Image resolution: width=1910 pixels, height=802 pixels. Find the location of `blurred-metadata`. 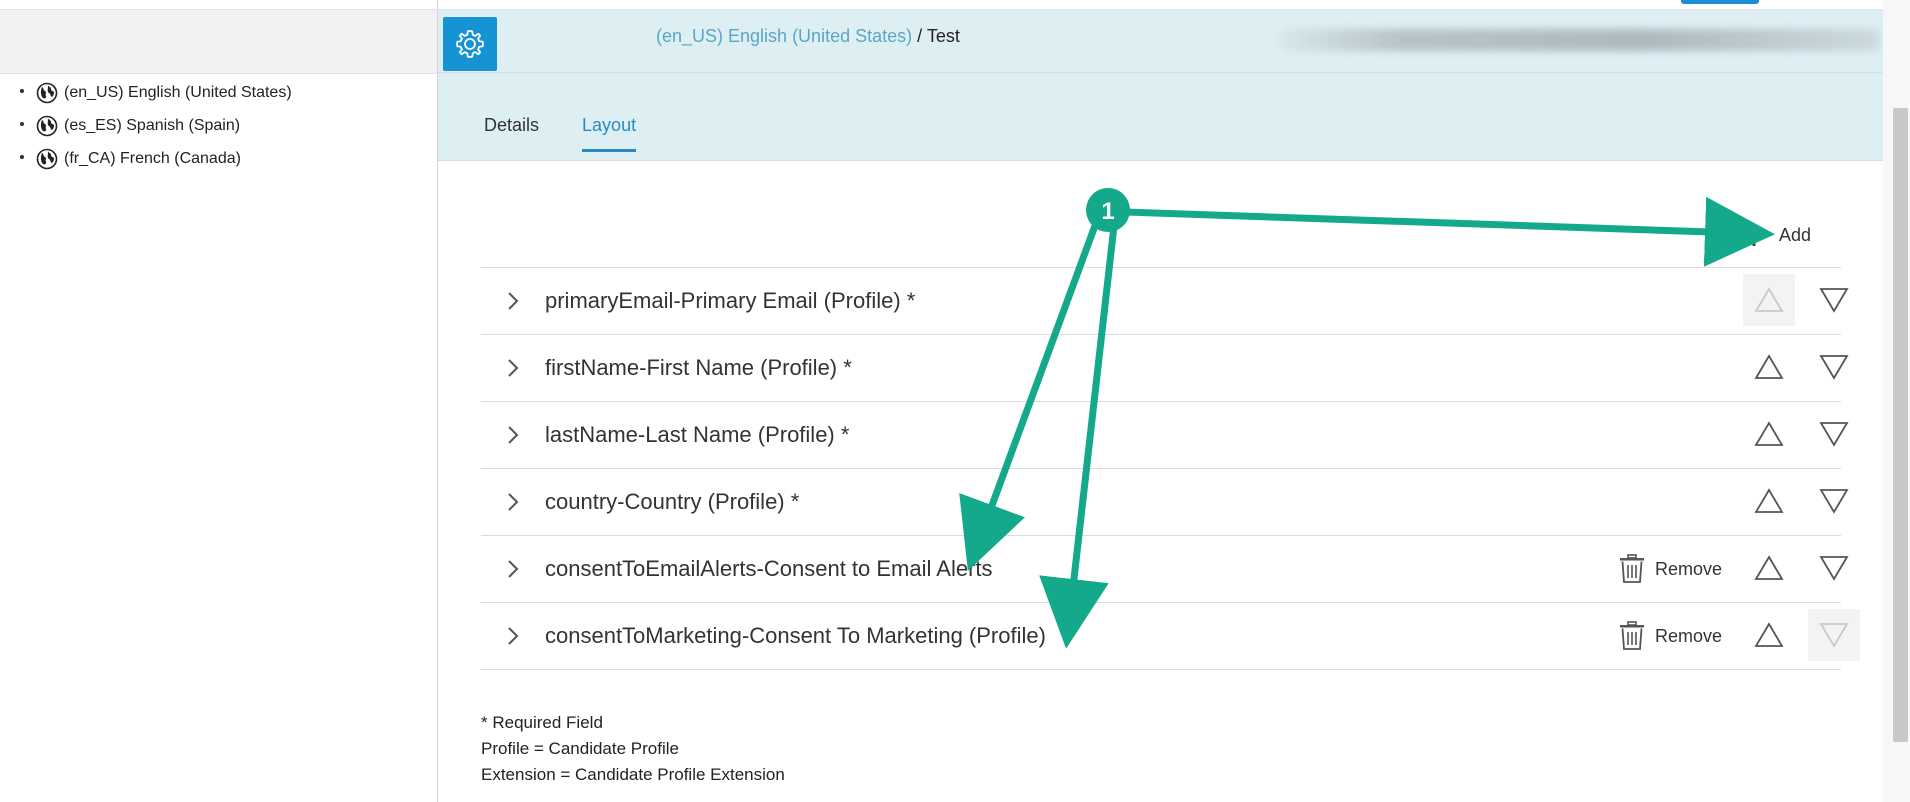

blurred-metadata is located at coordinates (1580, 40).